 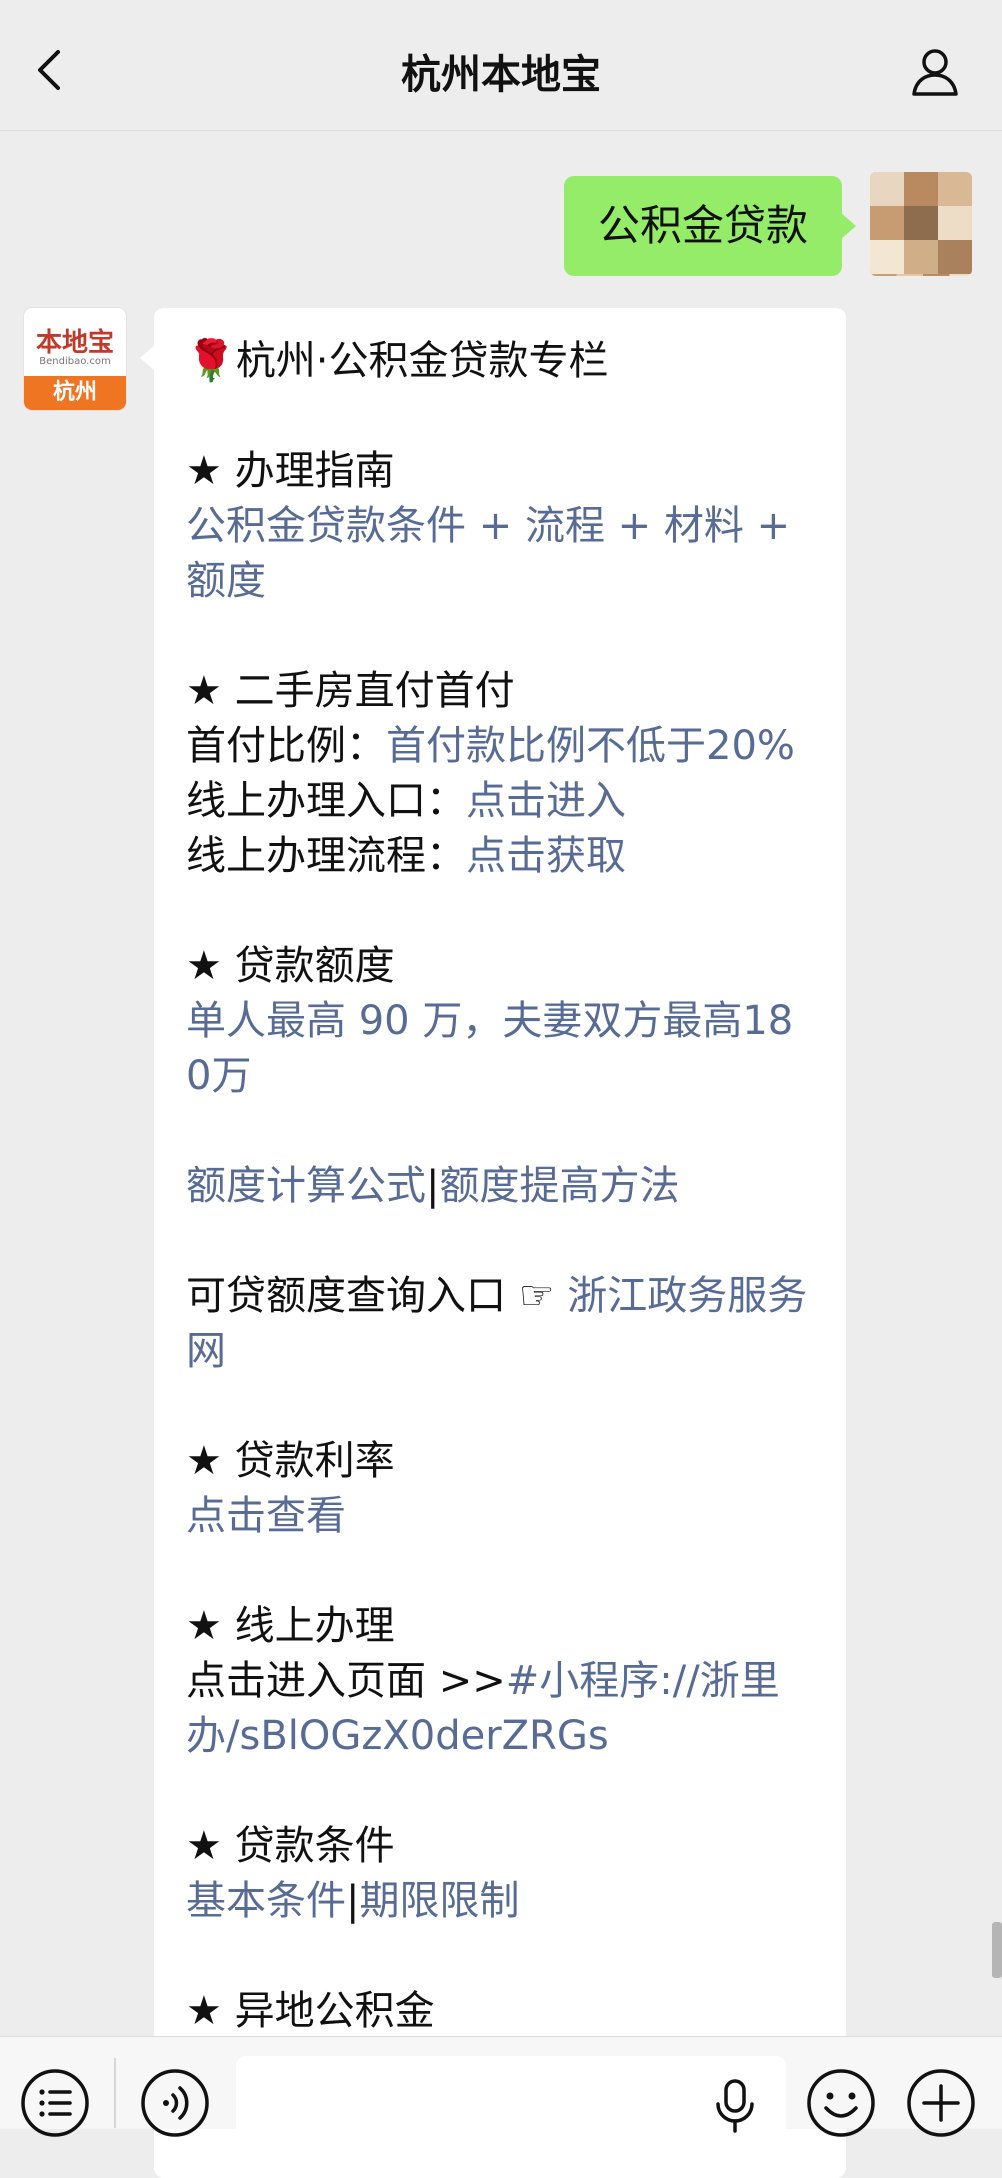 What do you see at coordinates (350, 691) in the screenshot?
I see `section-heading: ★ 二手房直付首付` at bounding box center [350, 691].